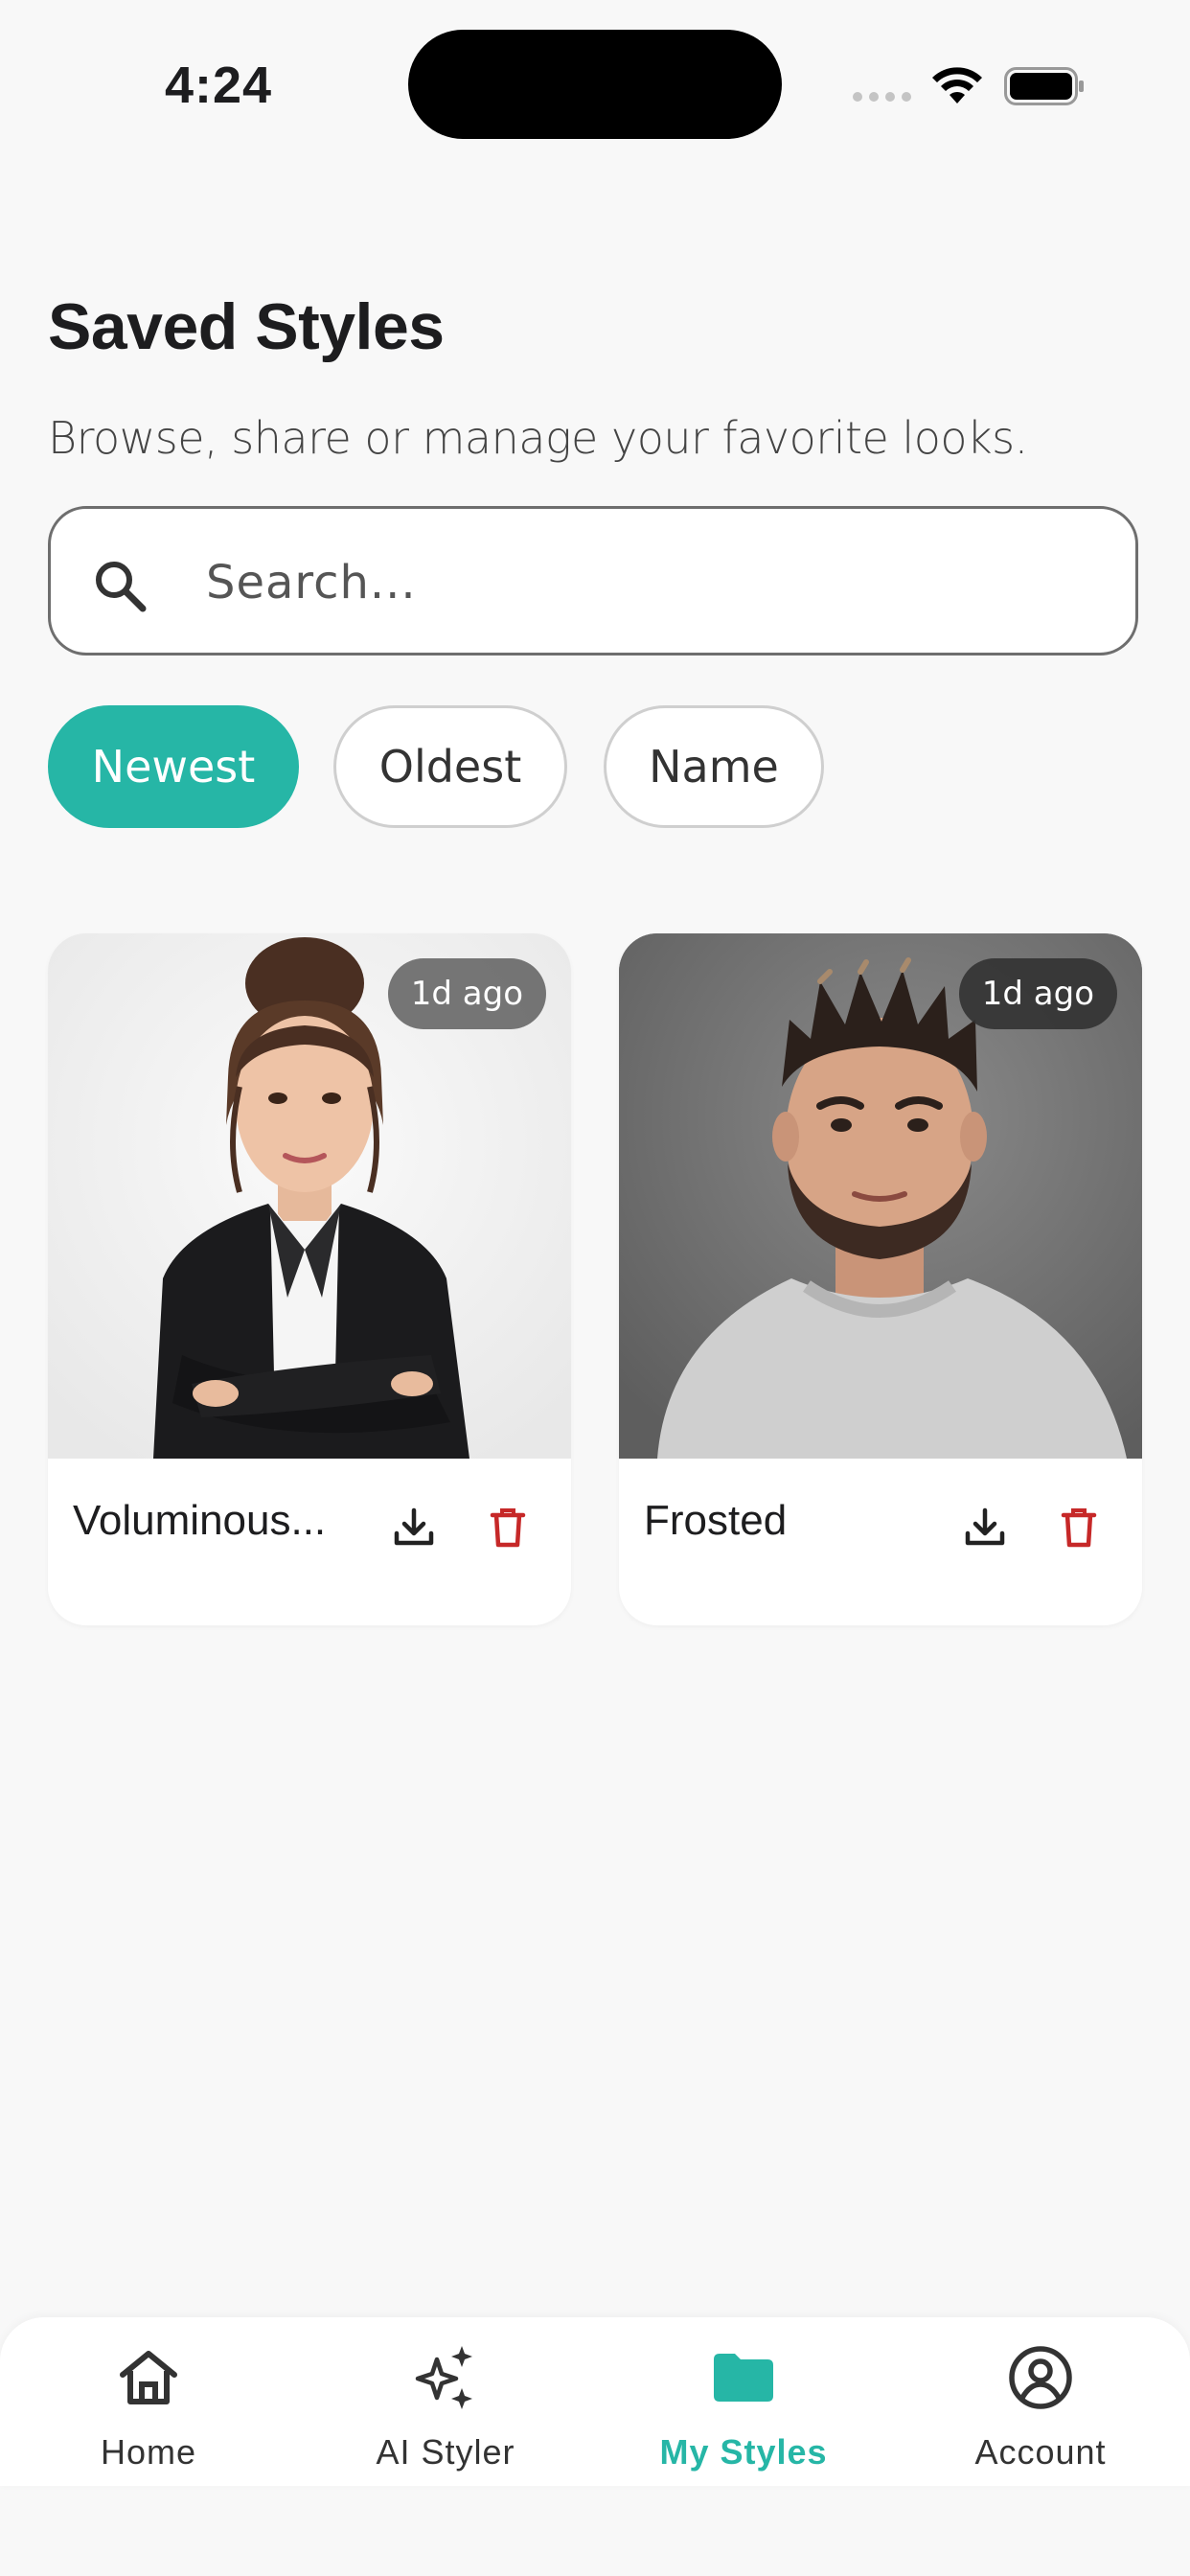 The width and height of the screenshot is (1190, 2576). I want to click on search-bar, so click(593, 581).